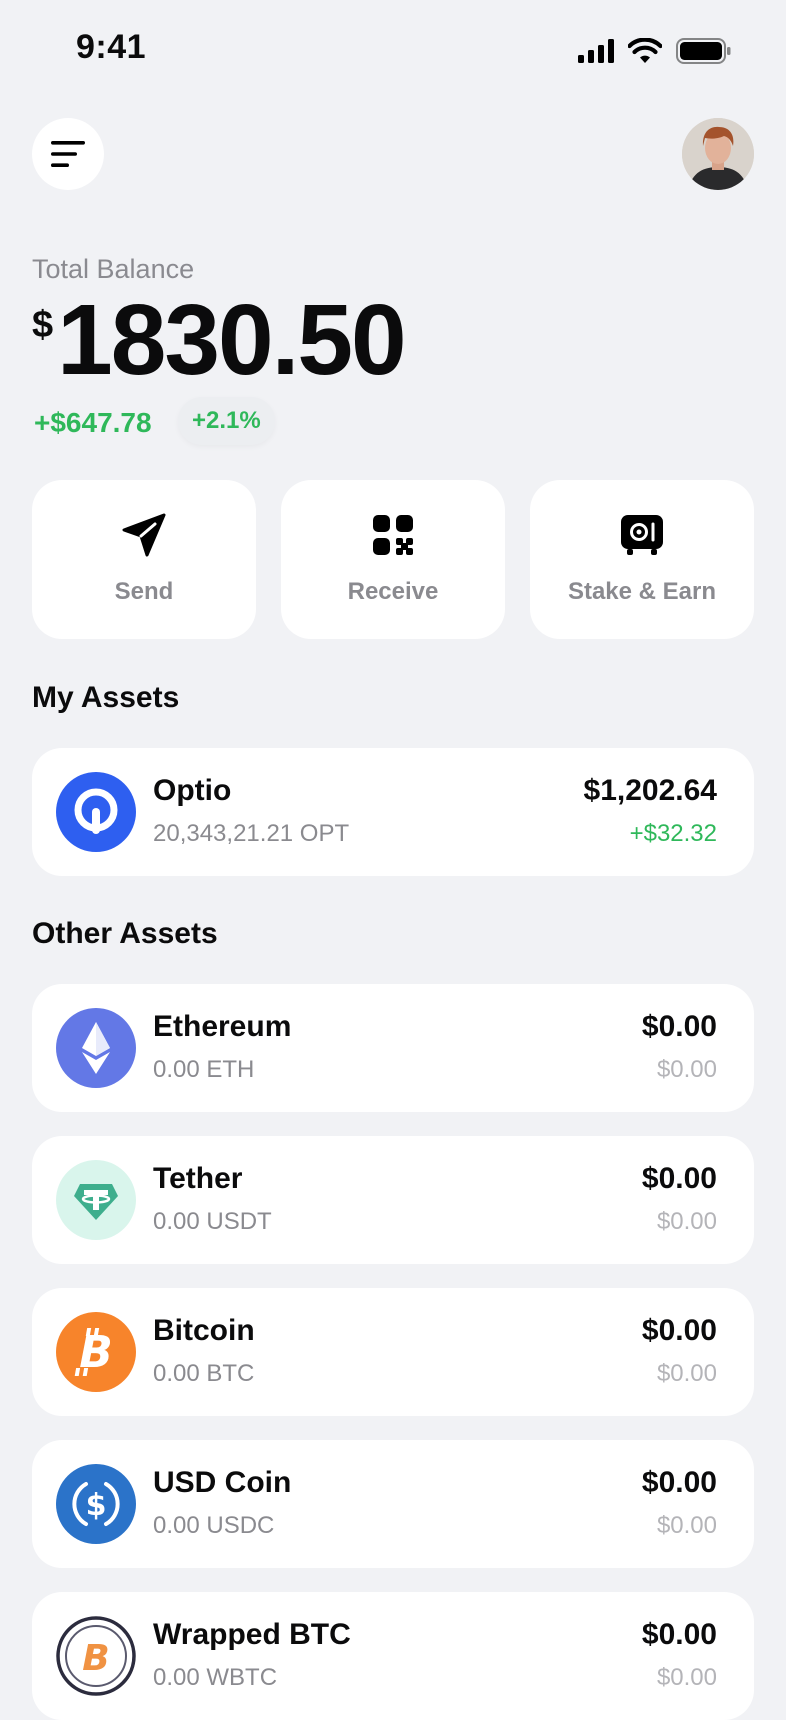 This screenshot has height=1720, width=786. Describe the element at coordinates (96, 812) in the screenshot. I see `optio-icon` at that location.